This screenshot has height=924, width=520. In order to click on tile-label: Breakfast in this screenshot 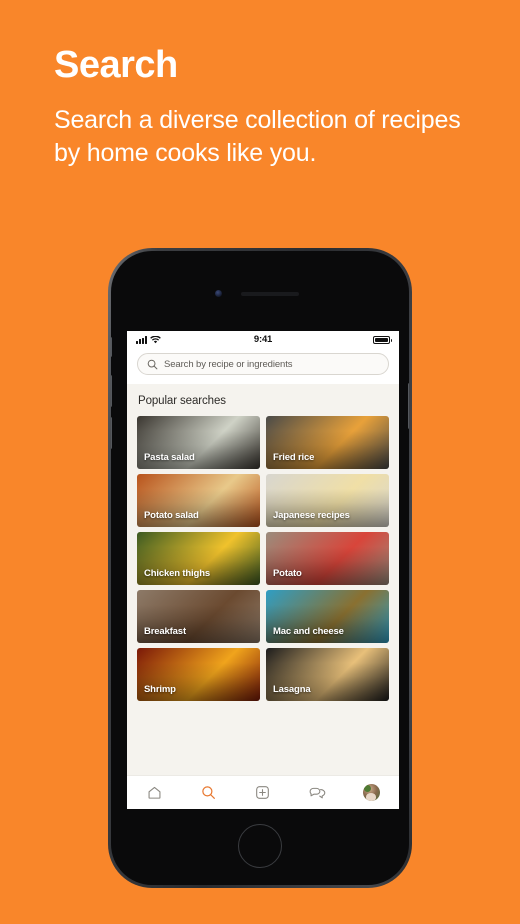, I will do `click(165, 631)`.